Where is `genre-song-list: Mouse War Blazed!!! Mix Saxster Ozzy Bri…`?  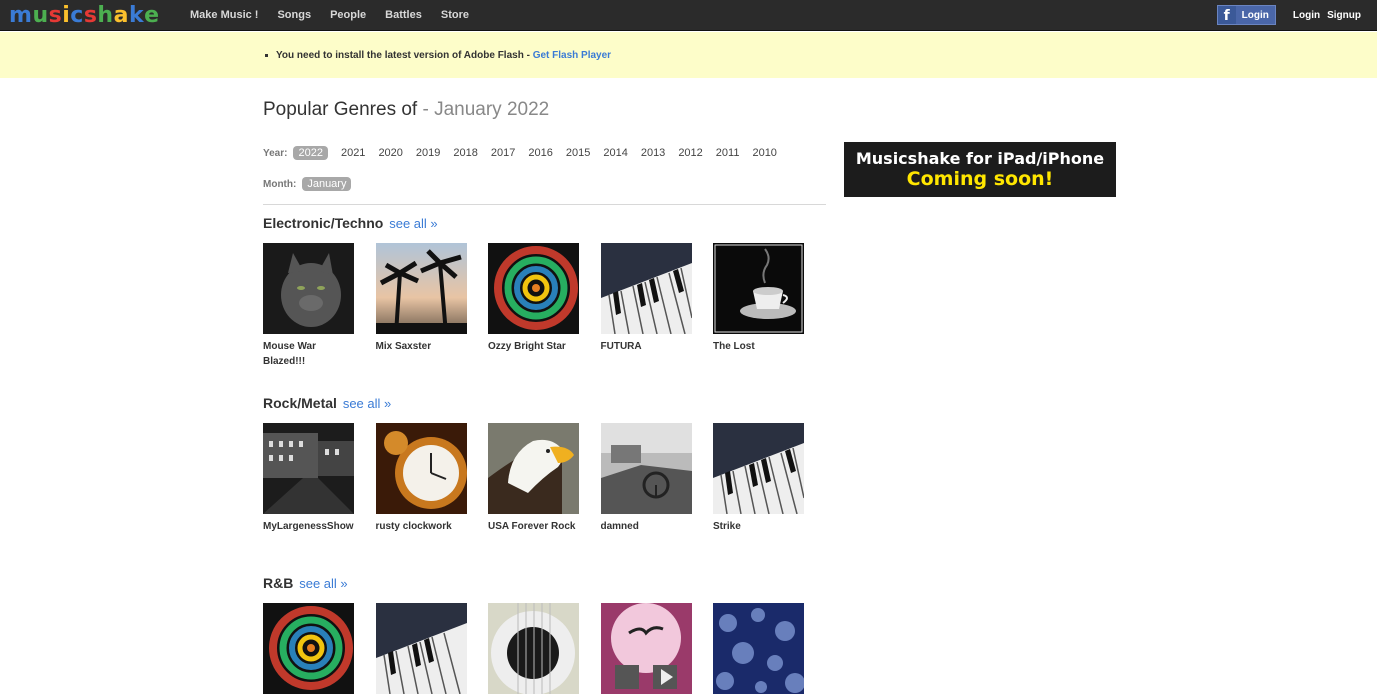
genre-song-list: Mouse War Blazed!!! Mix Saxster Ozzy Bri… is located at coordinates (544, 306).